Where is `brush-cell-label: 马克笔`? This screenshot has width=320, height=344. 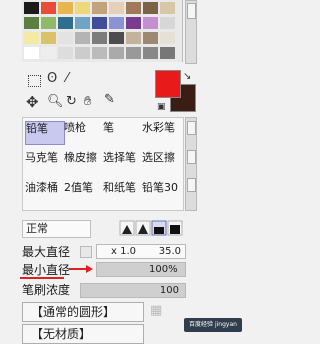
brush-cell-label: 马克笔 is located at coordinates (41, 157).